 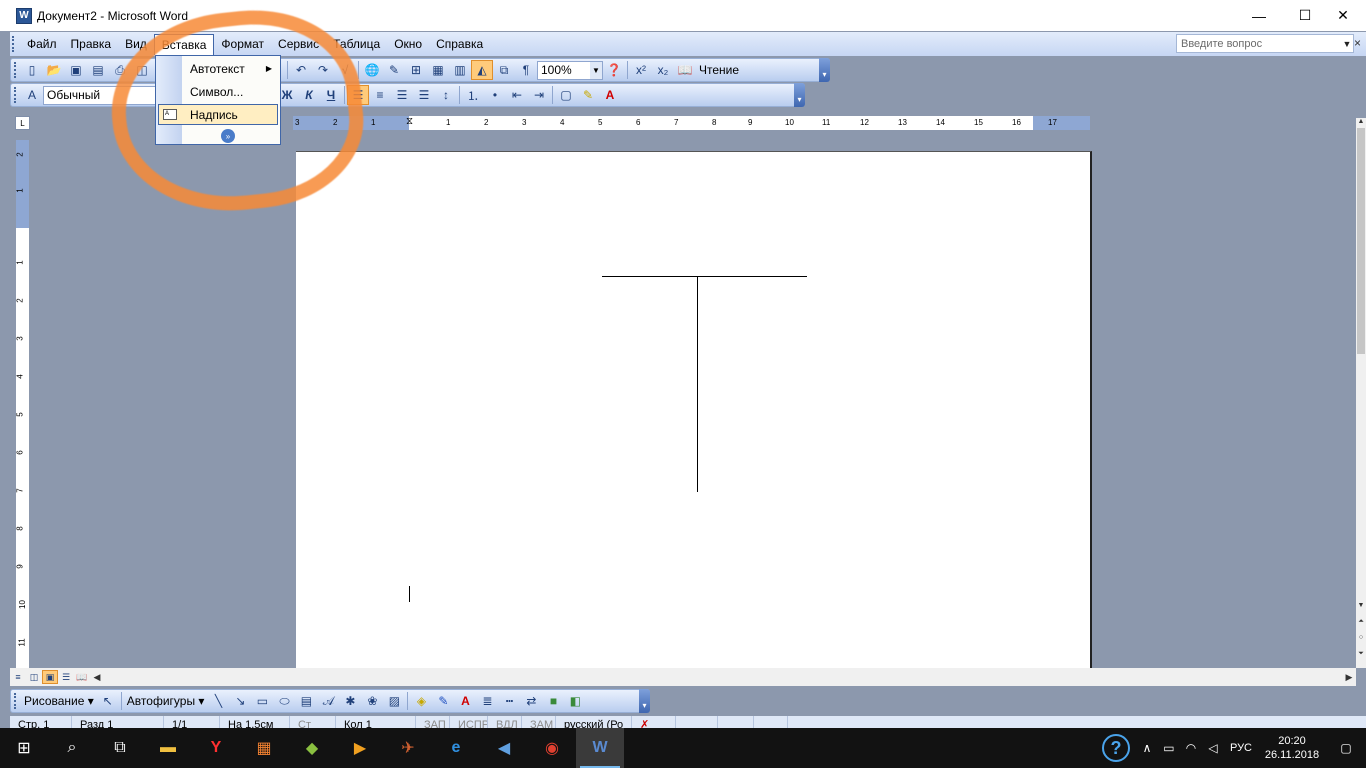 I want to click on bullets-icon: •, so click(x=495, y=95).